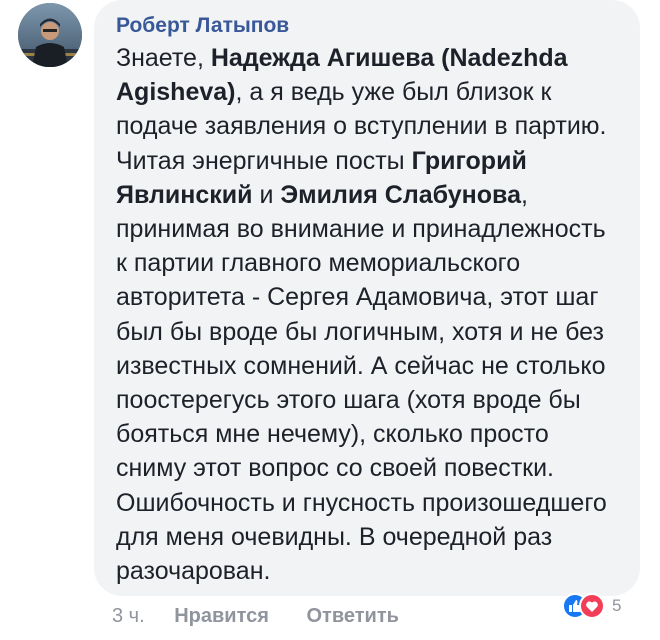 The width and height of the screenshot is (660, 640). Describe the element at coordinates (163, 58) in the screenshot. I see `comment-text-segment: Знаете,` at that location.